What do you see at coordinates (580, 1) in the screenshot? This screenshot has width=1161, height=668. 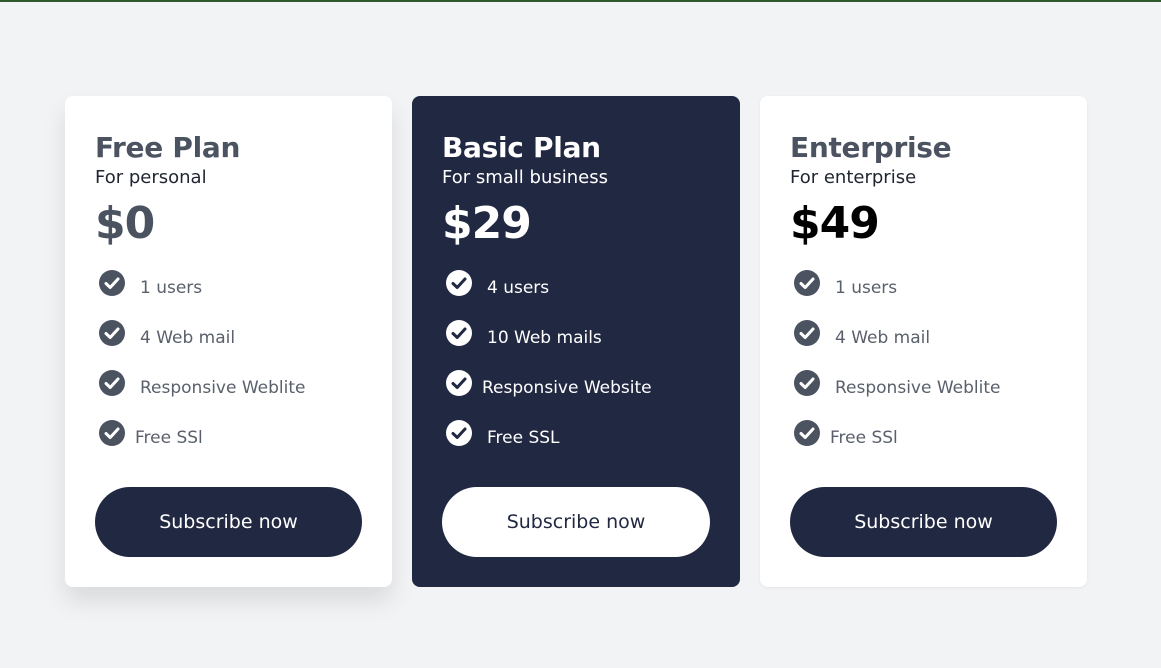 I see `top-border-line` at bounding box center [580, 1].